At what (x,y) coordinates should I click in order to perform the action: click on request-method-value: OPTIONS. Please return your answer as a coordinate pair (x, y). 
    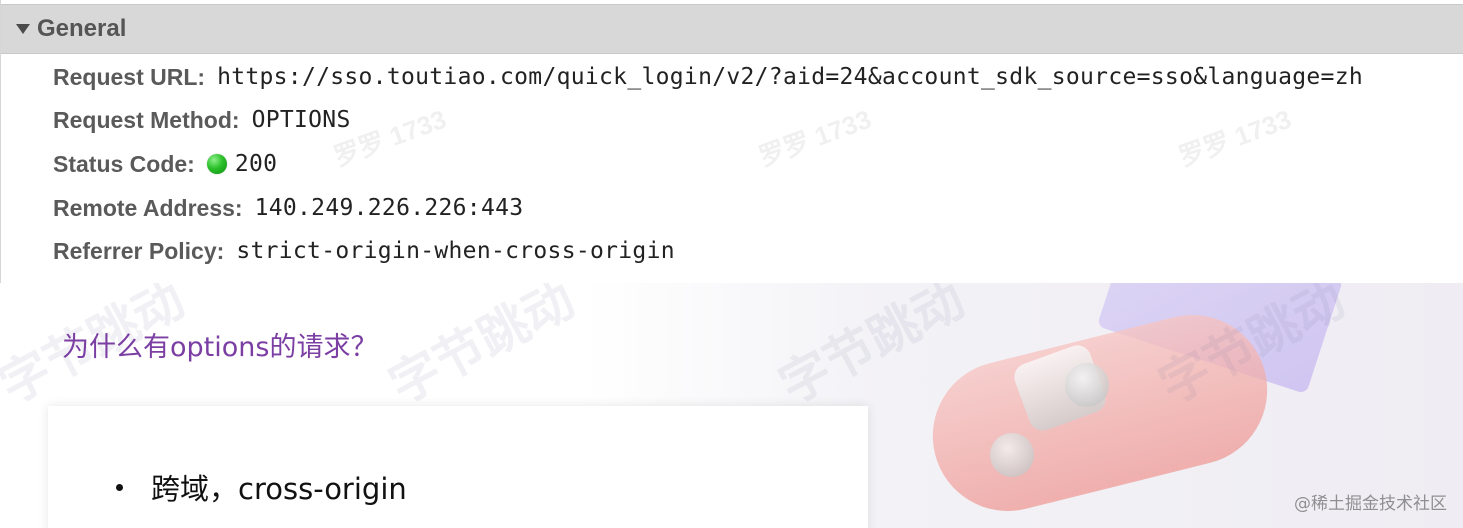
    Looking at the image, I should click on (301, 120).